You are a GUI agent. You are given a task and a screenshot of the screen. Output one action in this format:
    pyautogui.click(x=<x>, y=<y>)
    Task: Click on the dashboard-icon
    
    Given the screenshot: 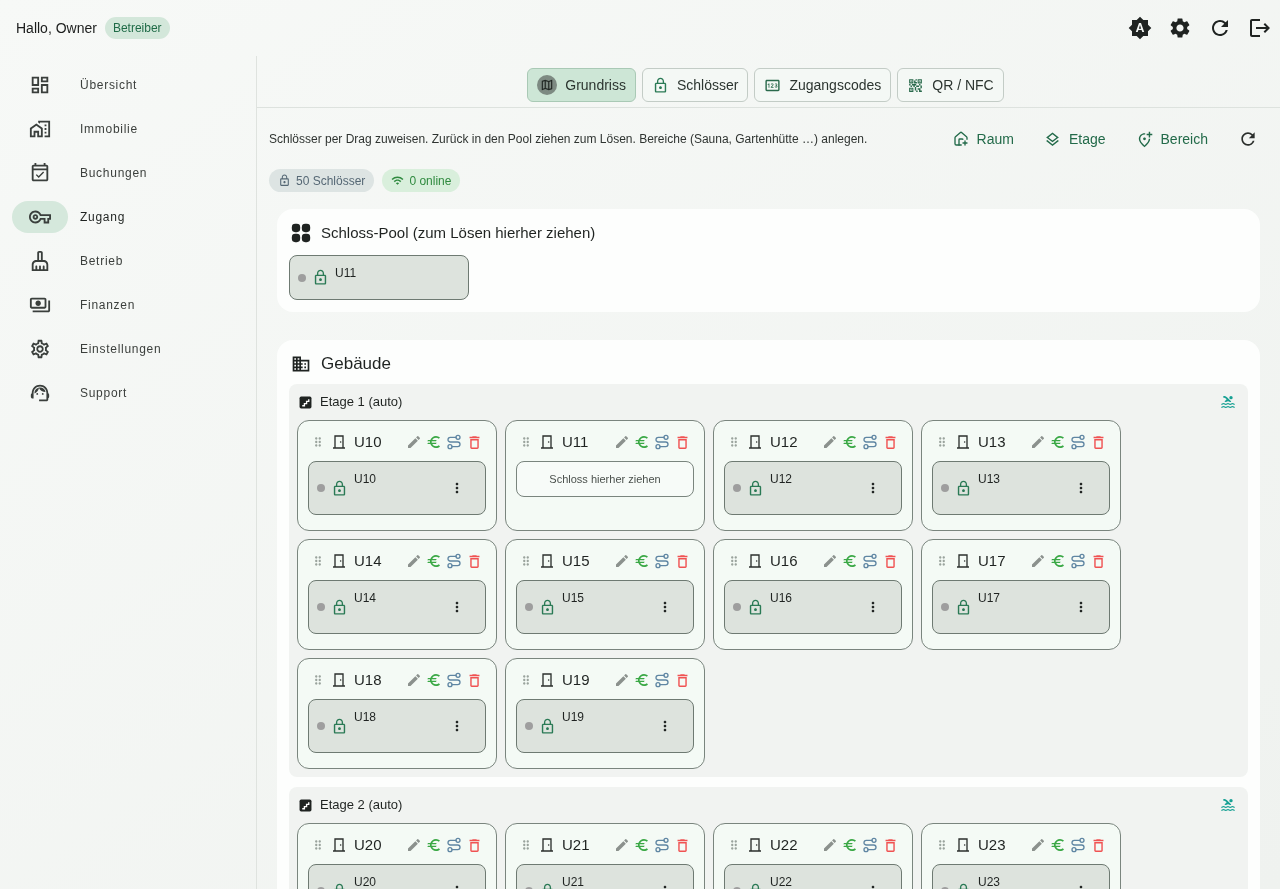 What is the action you would take?
    pyautogui.click(x=40, y=85)
    